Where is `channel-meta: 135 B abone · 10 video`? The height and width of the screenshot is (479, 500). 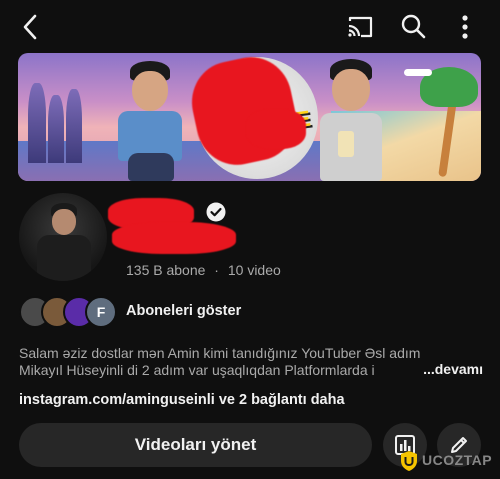
channel-meta: 135 B abone · 10 video is located at coordinates (203, 270).